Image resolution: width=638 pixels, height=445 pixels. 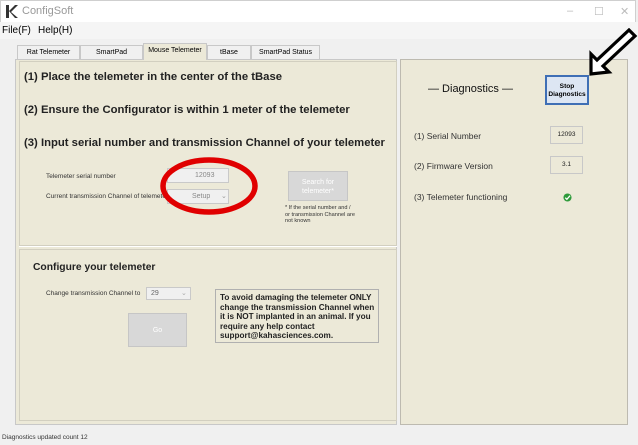 I want to click on change-channel-label: Change transmission Channel to, so click(x=93, y=293).